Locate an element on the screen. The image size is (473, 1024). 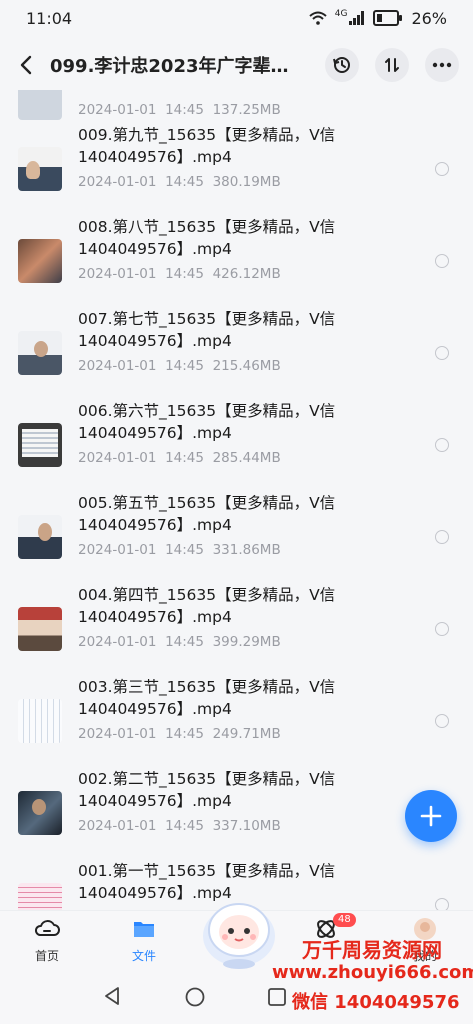
file-name: 004.第四节_15635【更多精品，V信 1404049576】.mp4 is located at coordinates (207, 606).